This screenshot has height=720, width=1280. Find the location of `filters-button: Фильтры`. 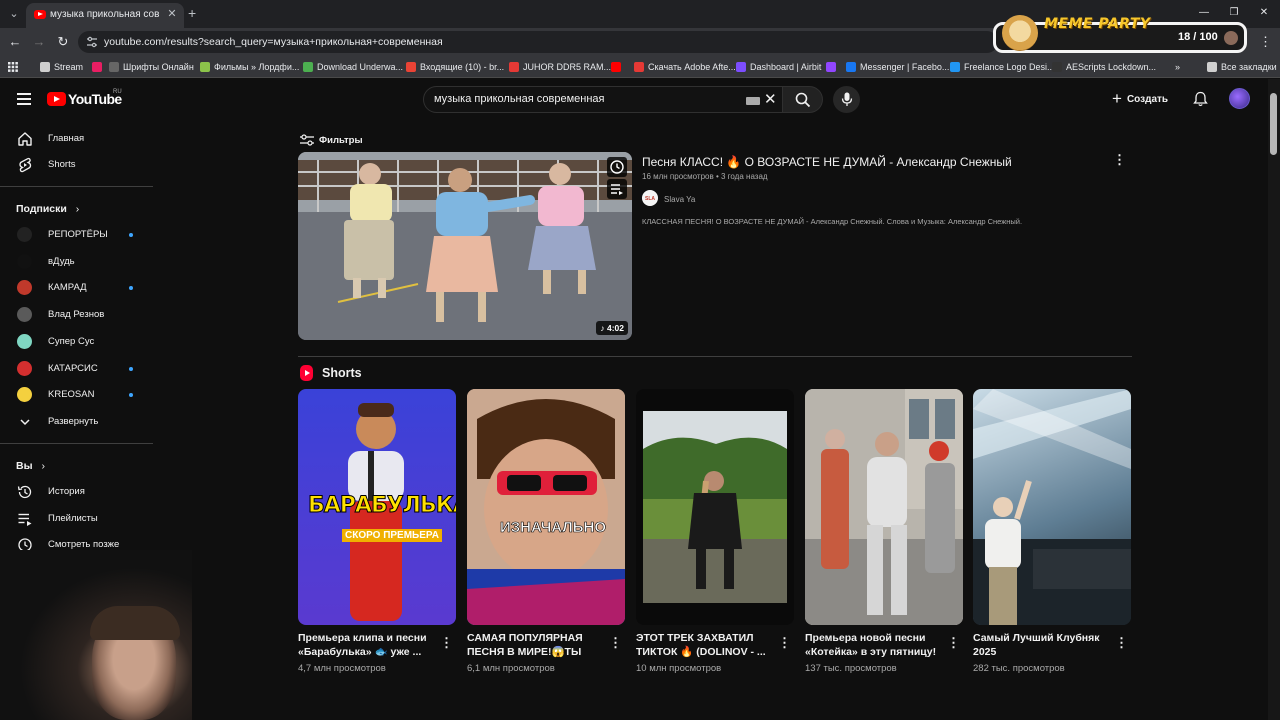

filters-button: Фильтры is located at coordinates (331, 140).